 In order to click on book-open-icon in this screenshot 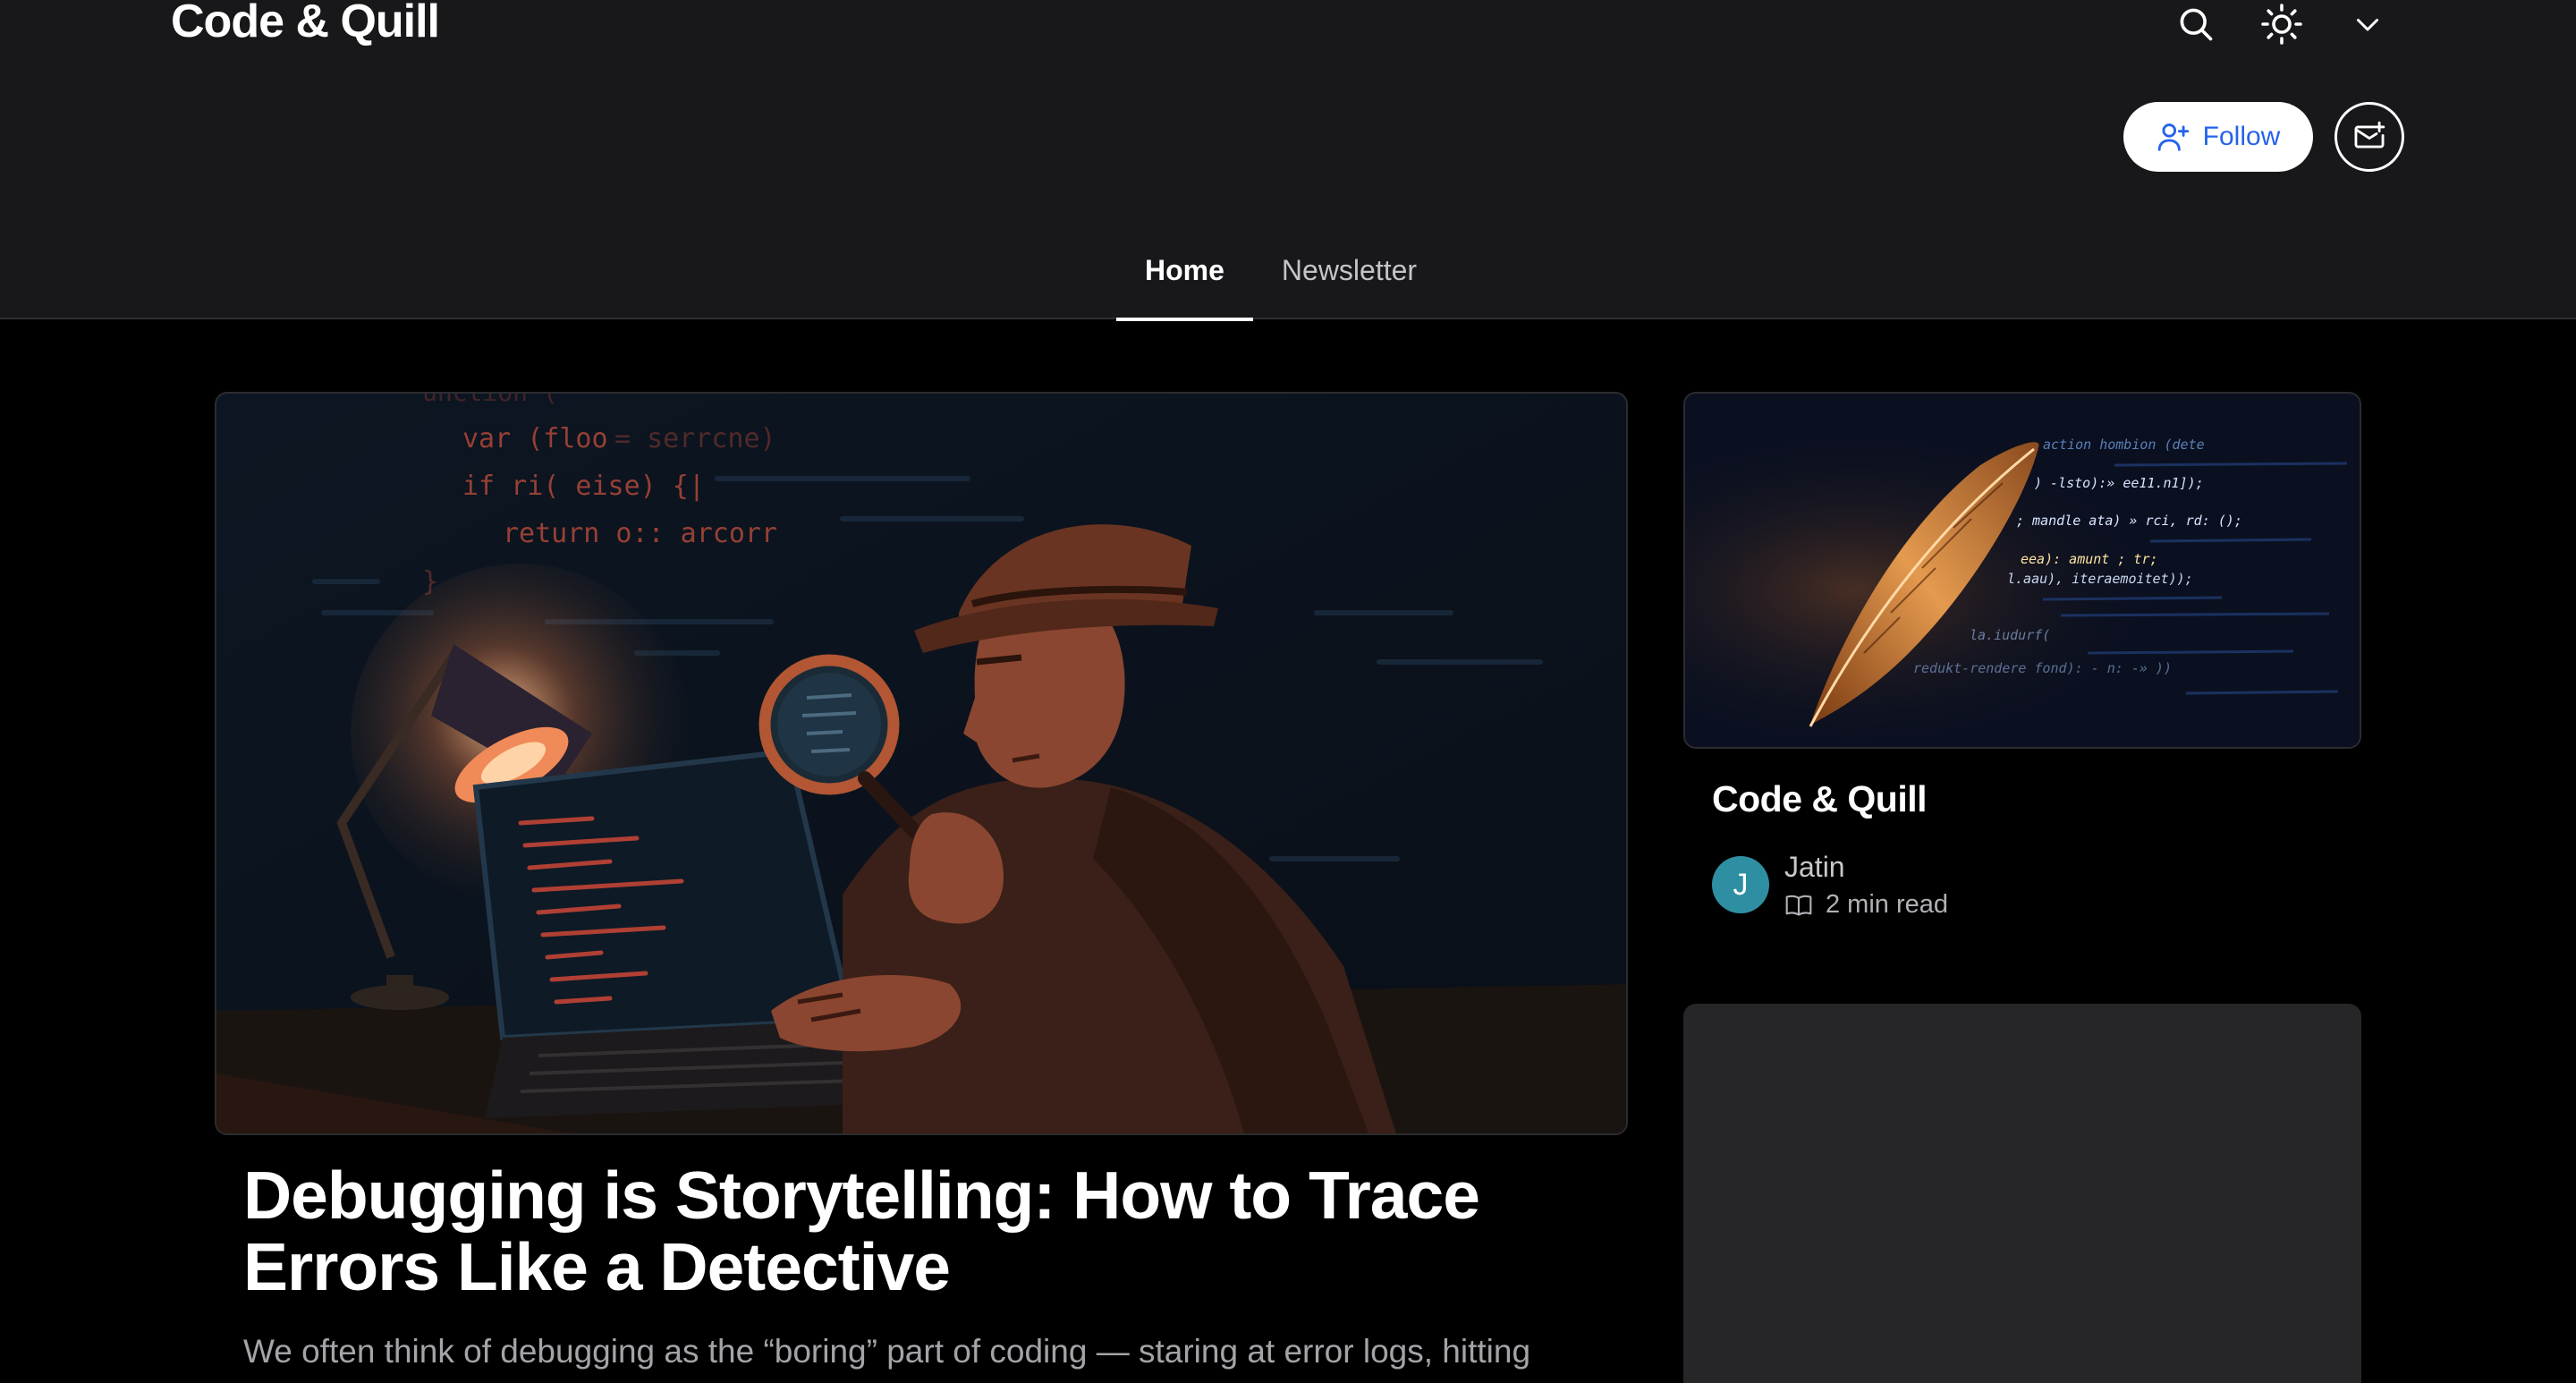, I will do `click(1798, 906)`.